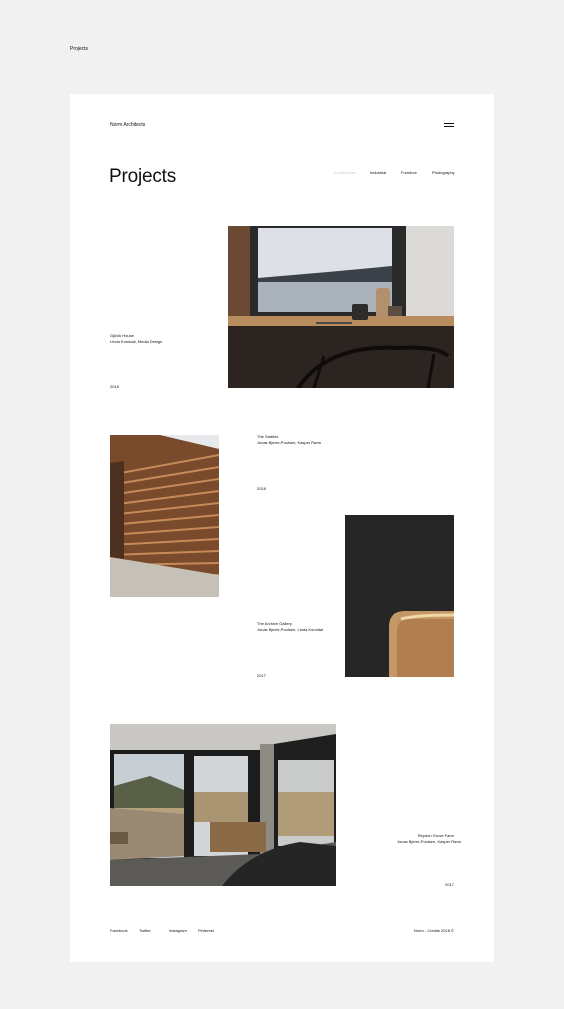 The image size is (564, 1009). I want to click on footer-link-facebook: Facebook, so click(119, 930).